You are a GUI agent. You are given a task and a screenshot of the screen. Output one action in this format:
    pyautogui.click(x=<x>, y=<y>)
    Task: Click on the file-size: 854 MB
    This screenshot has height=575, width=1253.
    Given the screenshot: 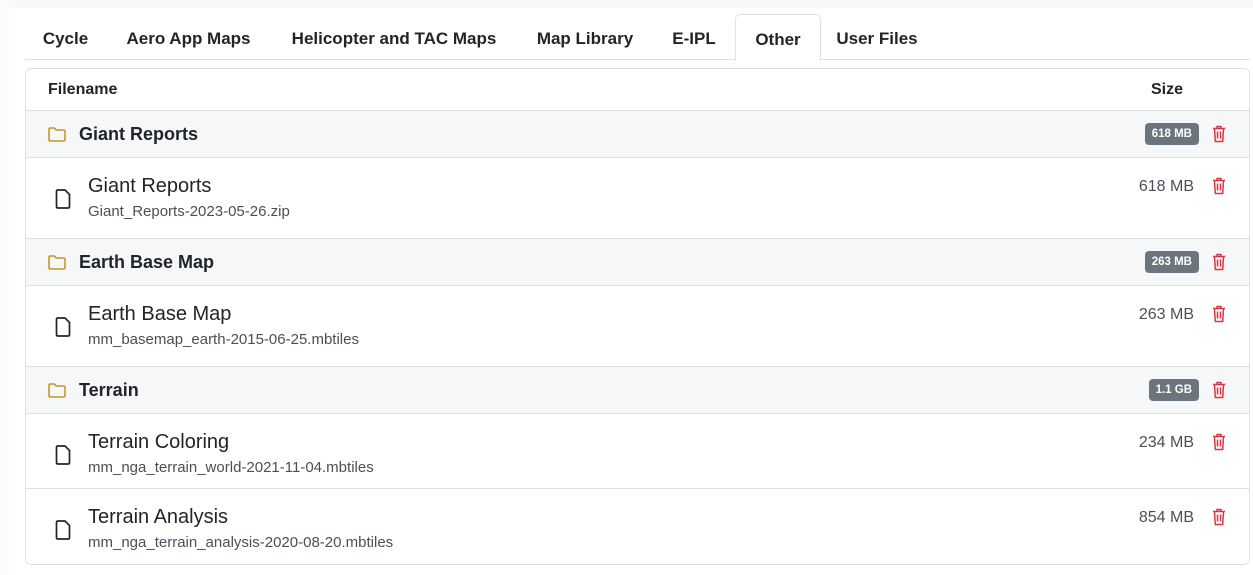 What is the action you would take?
    pyautogui.click(x=1166, y=517)
    